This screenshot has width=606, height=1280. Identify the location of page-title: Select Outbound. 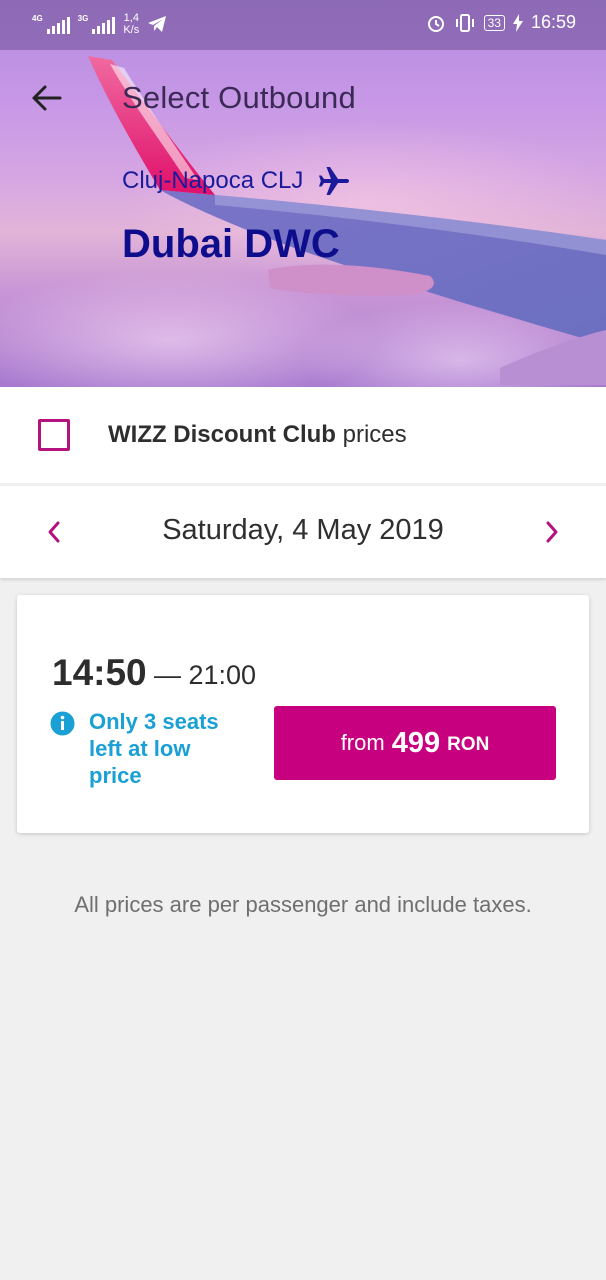
(239, 97).